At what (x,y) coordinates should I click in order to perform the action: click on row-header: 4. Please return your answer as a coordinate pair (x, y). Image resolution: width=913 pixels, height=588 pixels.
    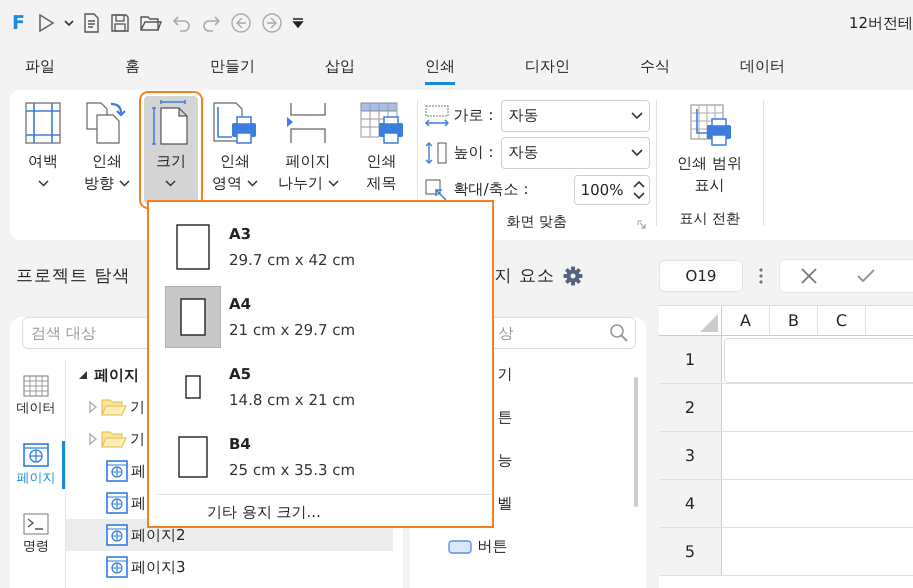
    Looking at the image, I should click on (690, 503).